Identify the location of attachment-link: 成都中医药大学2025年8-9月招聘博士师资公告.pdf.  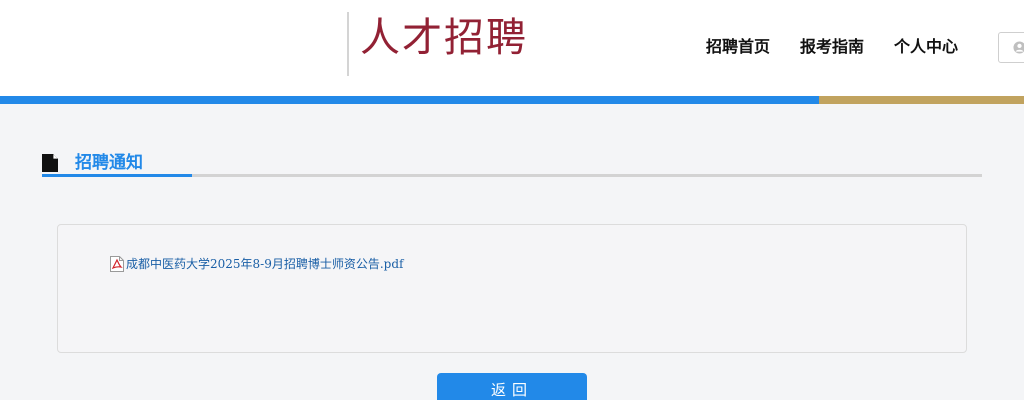
(264, 264).